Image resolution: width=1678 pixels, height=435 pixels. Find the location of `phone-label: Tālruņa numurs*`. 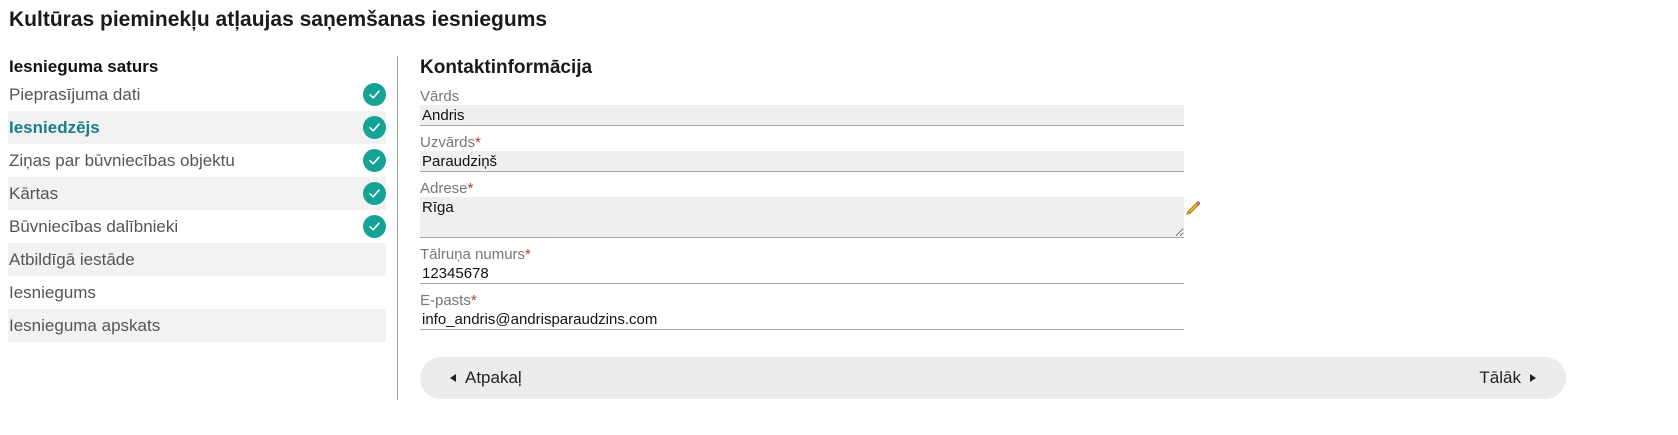

phone-label: Tālruņa numurs* is located at coordinates (475, 254).